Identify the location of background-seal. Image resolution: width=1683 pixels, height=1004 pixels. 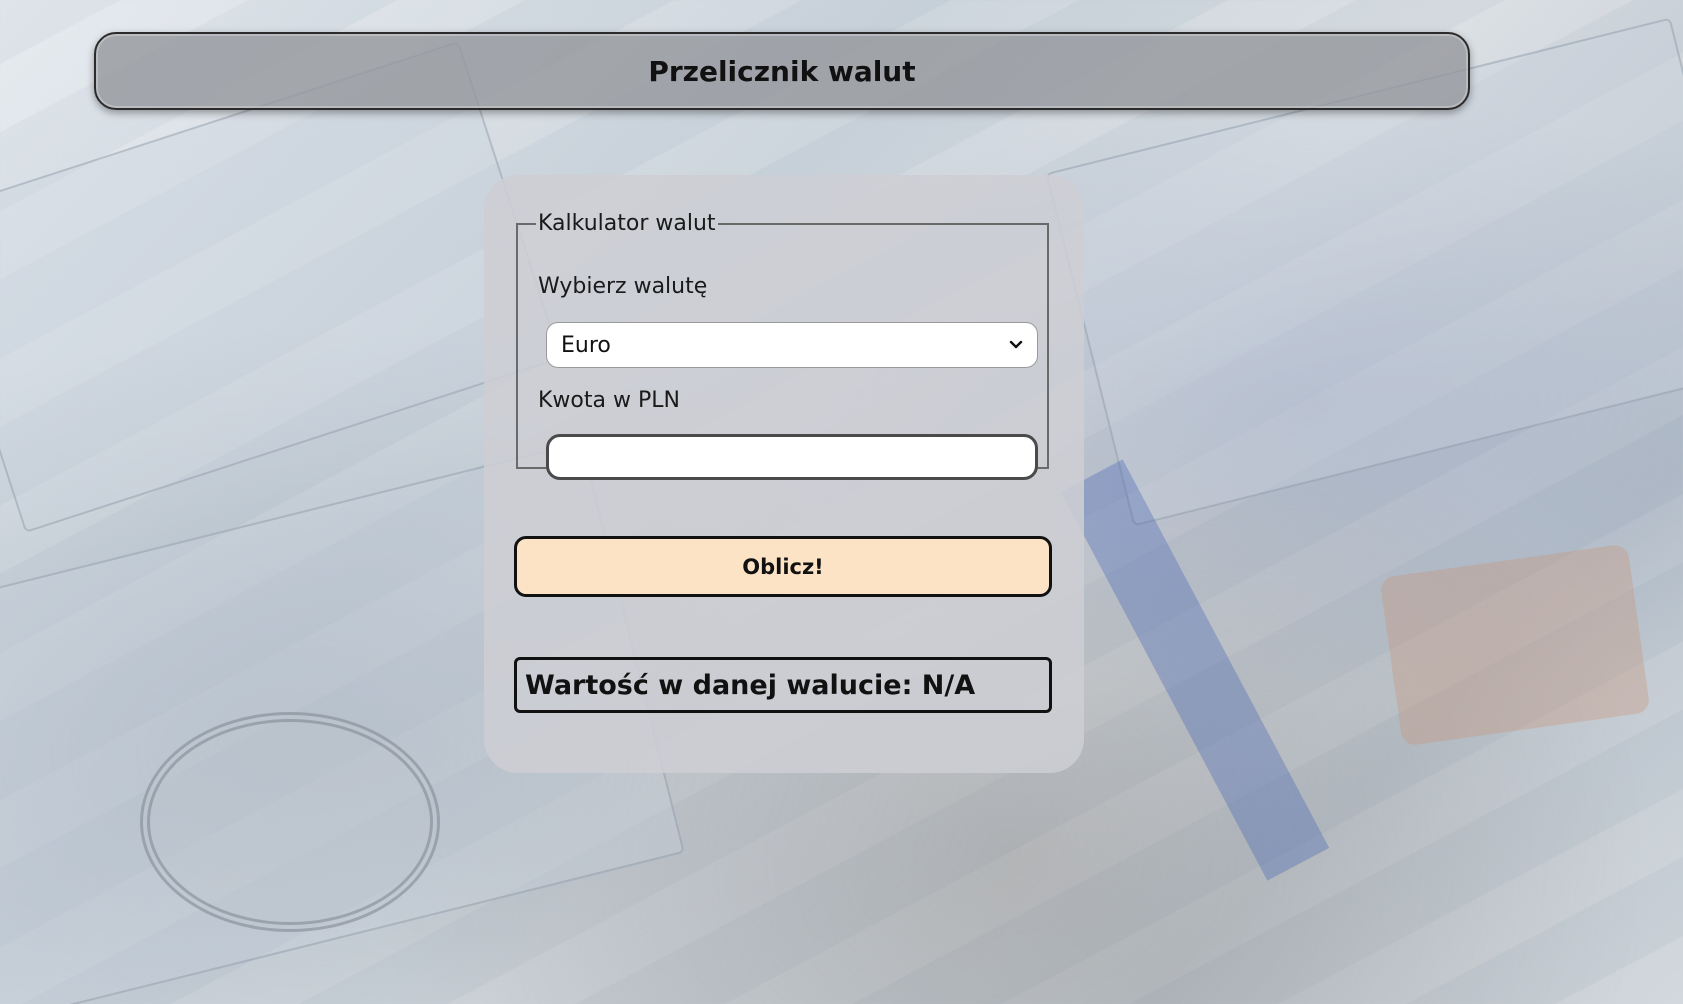
(290, 822).